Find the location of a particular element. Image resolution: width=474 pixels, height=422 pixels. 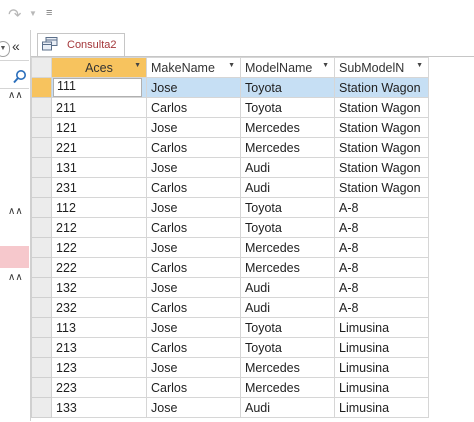

table-row: 231 Carlos Audi Station Wagon is located at coordinates (230, 187).